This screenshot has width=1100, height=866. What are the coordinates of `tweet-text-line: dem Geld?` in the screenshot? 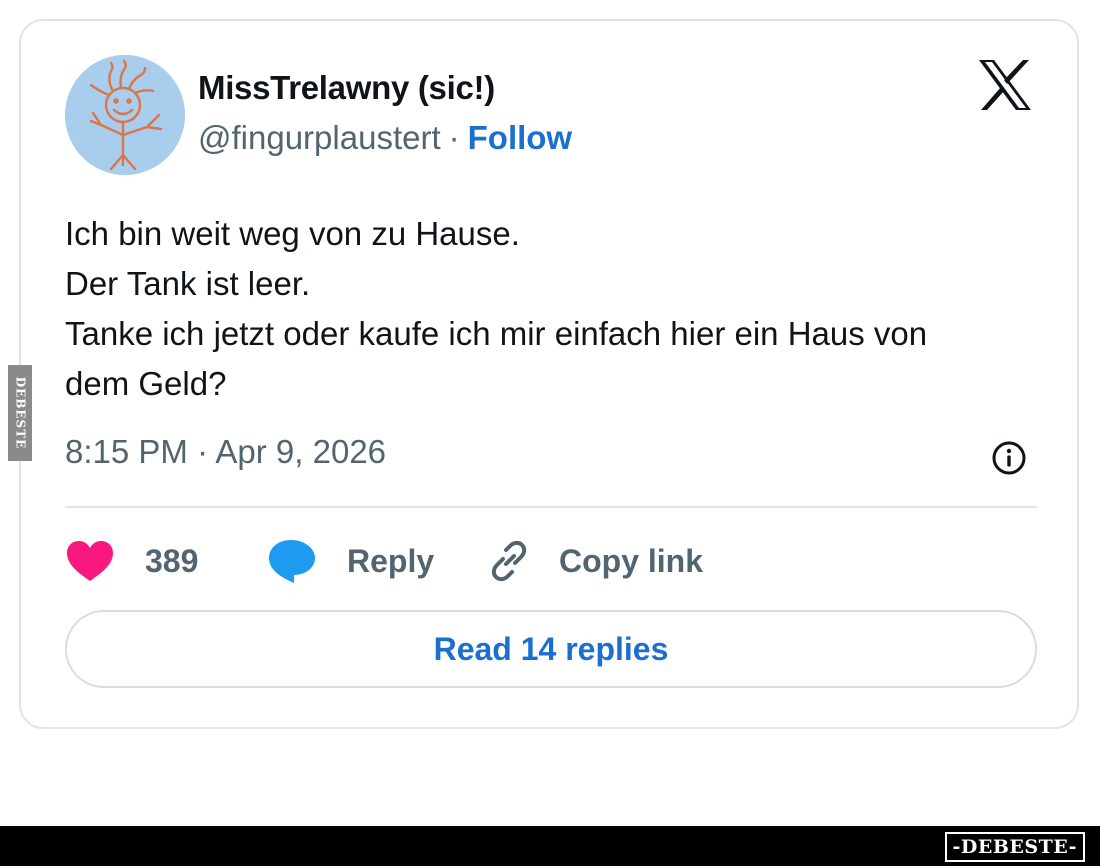 It's located at (146, 383).